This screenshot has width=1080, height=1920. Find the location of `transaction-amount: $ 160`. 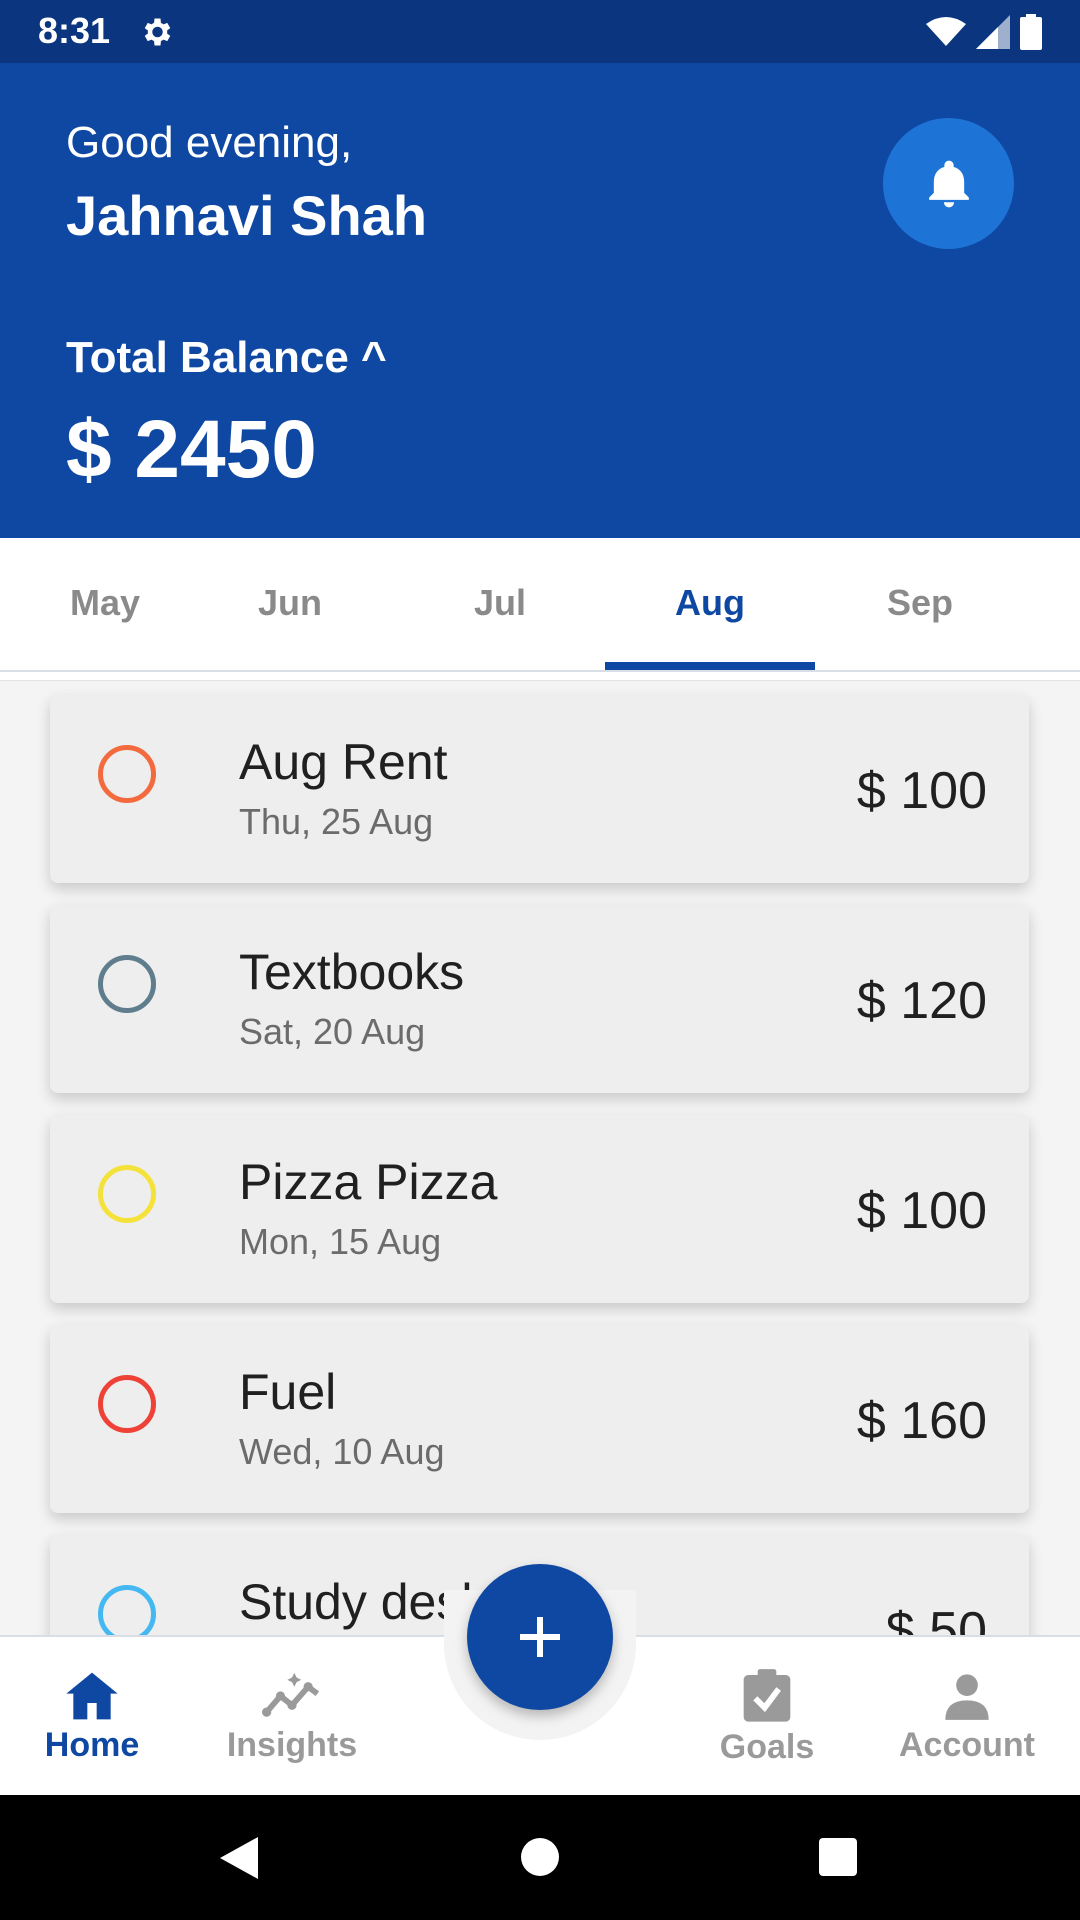

transaction-amount: $ 160 is located at coordinates (921, 1421).